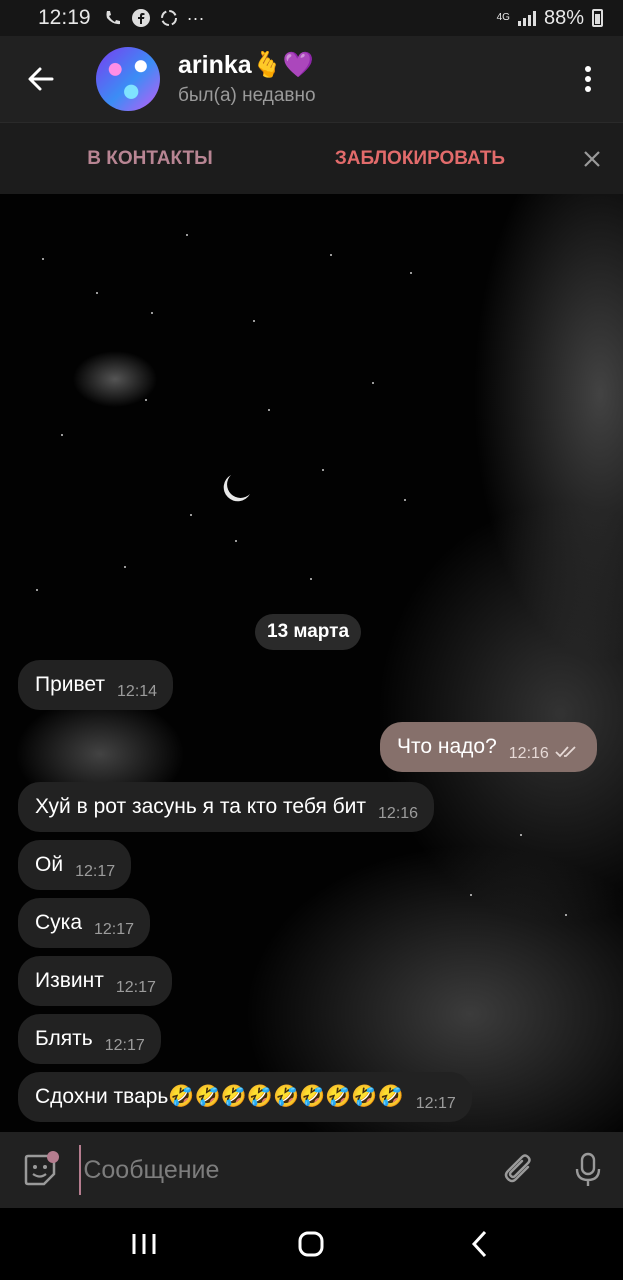  What do you see at coordinates (247, 95) in the screenshot?
I see `chat-status: был(а) недавно` at bounding box center [247, 95].